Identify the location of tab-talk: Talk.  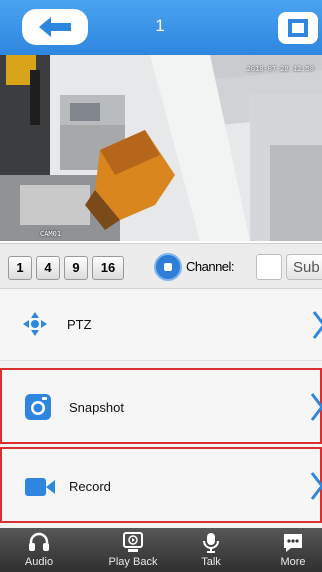
(211, 550).